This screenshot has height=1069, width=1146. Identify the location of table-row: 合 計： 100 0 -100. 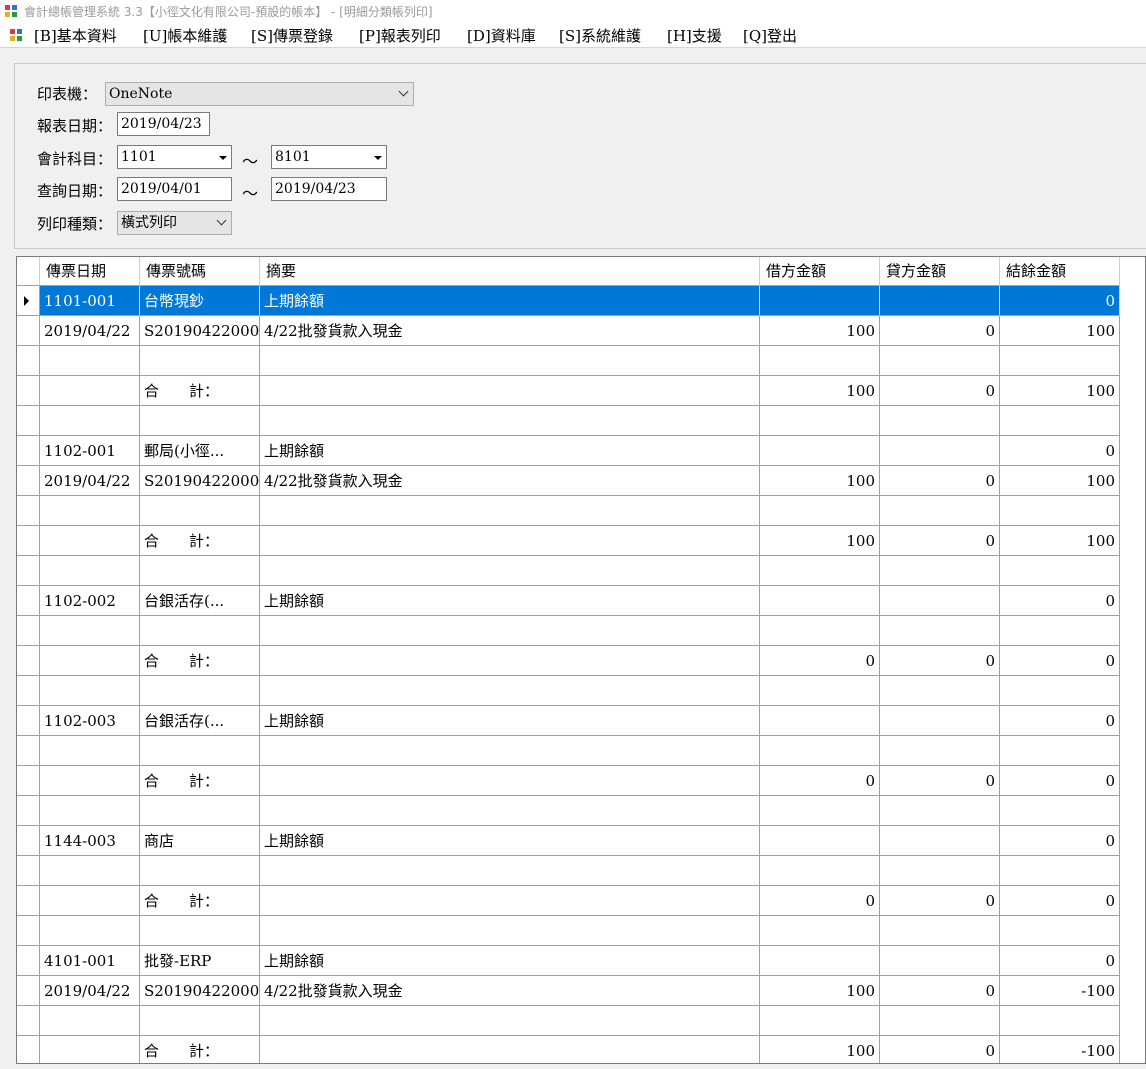
(581, 1049).